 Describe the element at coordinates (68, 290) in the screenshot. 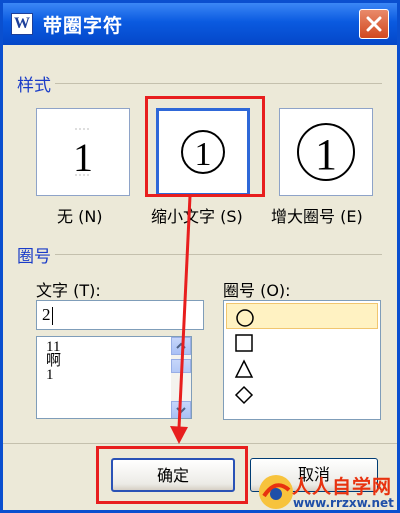

I see `text-field-label: 文字 (T):` at that location.